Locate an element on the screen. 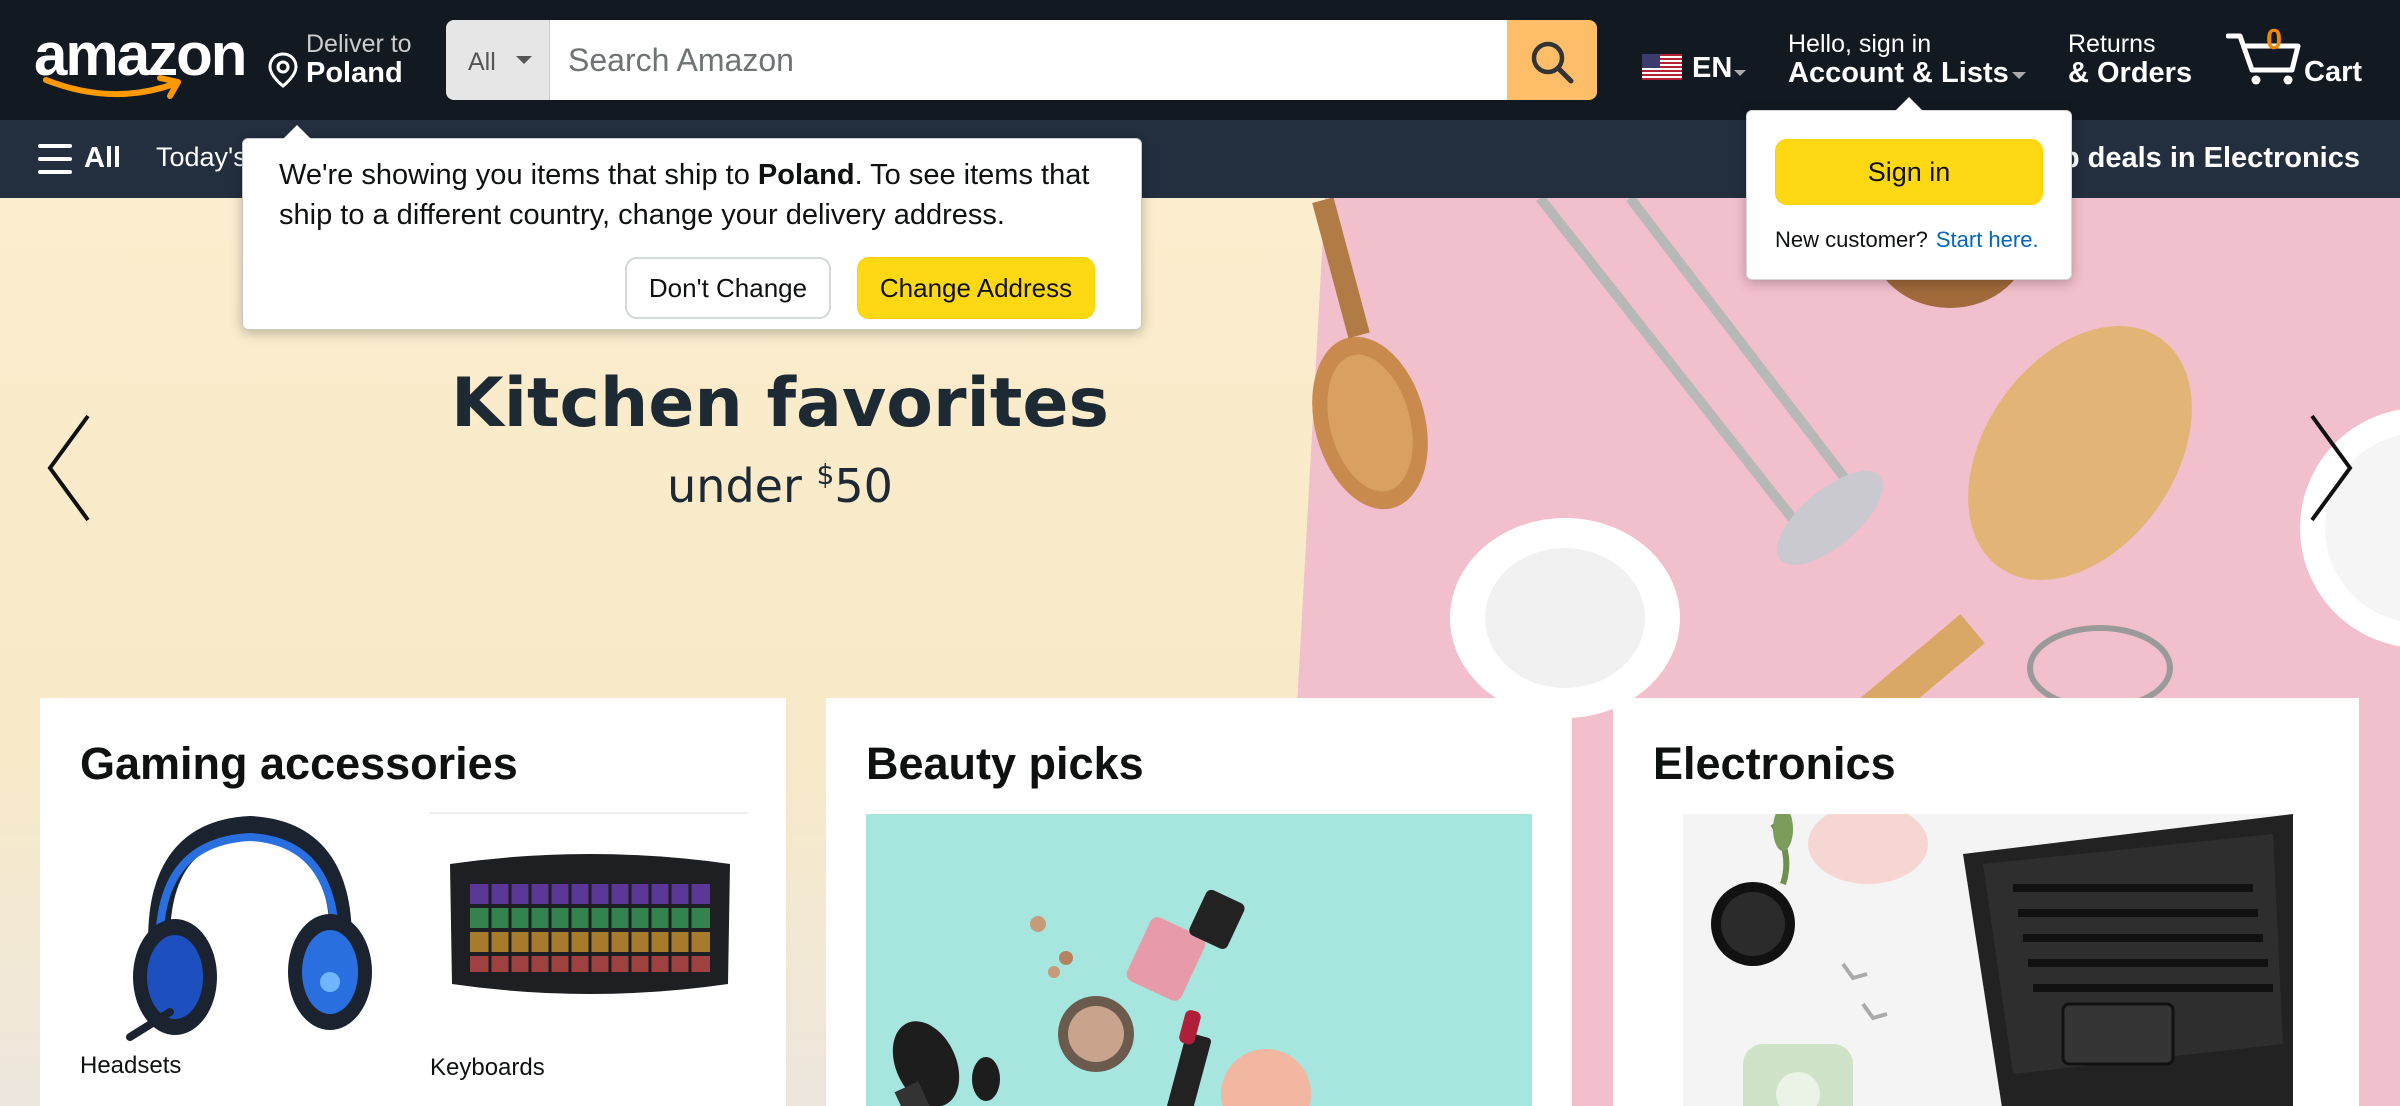 Image resolution: width=2400 pixels, height=1106 pixels. hero-subtitle-prefix: under is located at coordinates (742, 486).